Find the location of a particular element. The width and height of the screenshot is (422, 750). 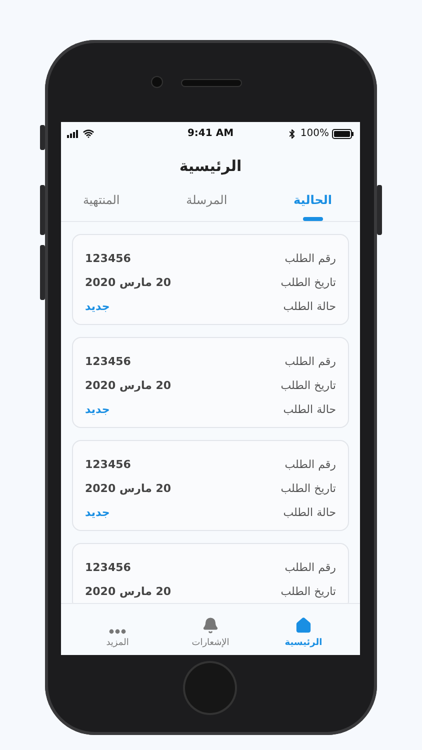

nav-item: الإشعارات is located at coordinates (210, 630).